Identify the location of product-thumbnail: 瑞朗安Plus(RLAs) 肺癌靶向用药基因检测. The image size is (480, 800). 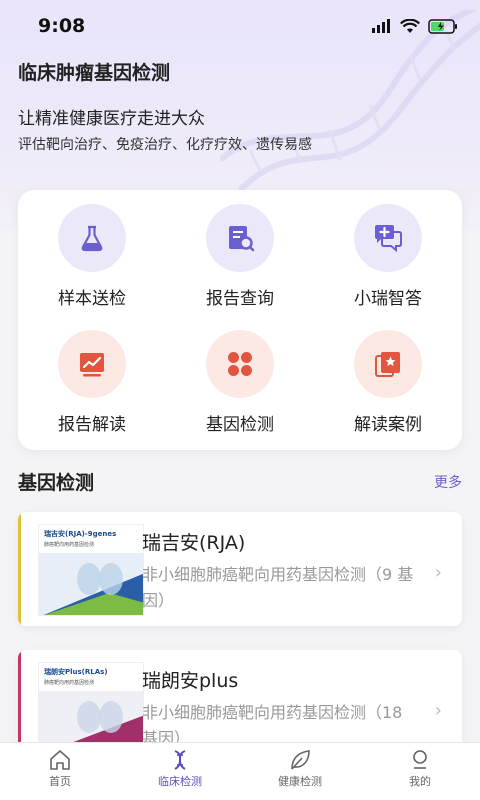
(91, 708).